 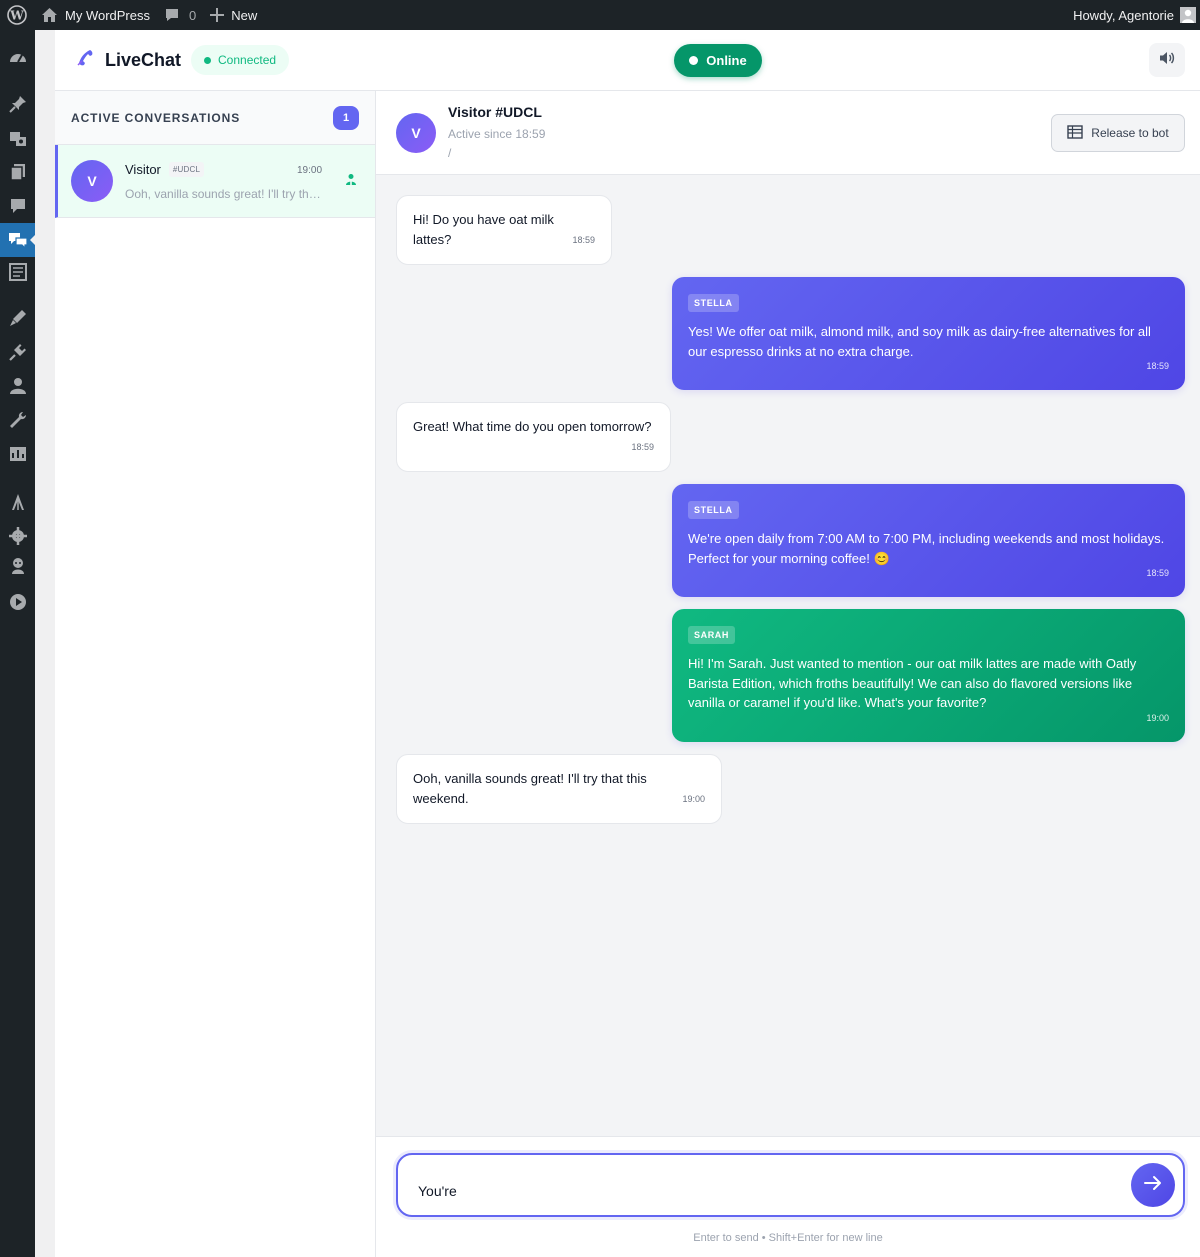 I want to click on arrow-right-icon, so click(x=1153, y=1185).